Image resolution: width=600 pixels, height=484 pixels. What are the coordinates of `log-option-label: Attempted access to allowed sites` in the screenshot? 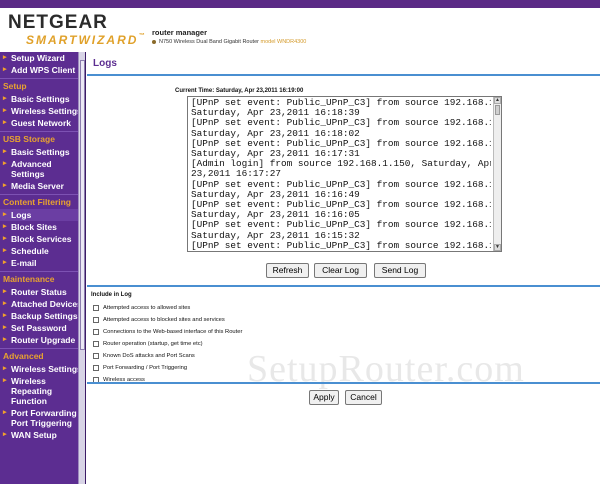 It's located at (147, 308).